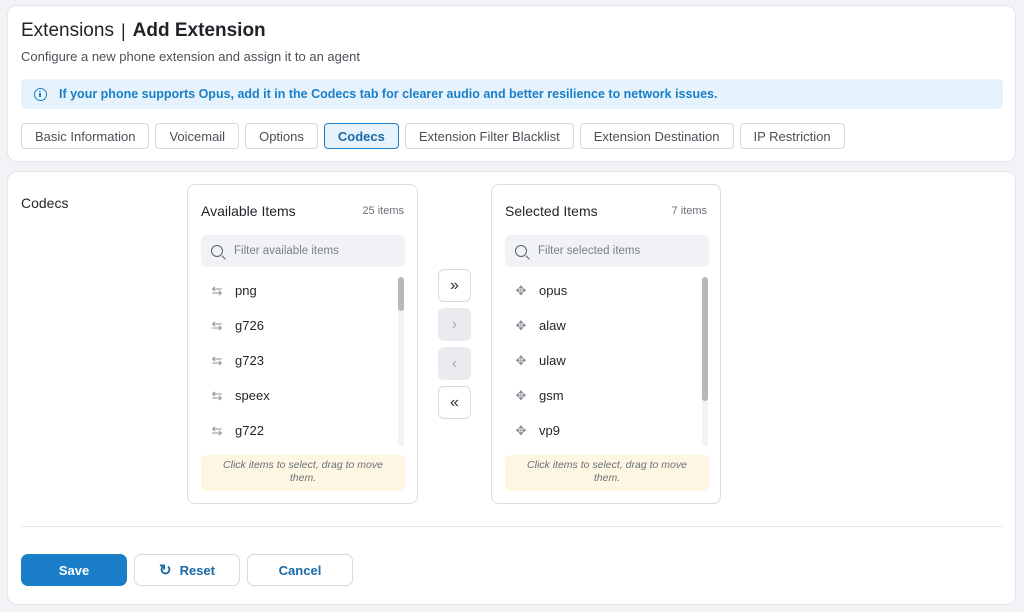 The height and width of the screenshot is (612, 1024). What do you see at coordinates (553, 290) in the screenshot?
I see `item-label: opus` at bounding box center [553, 290].